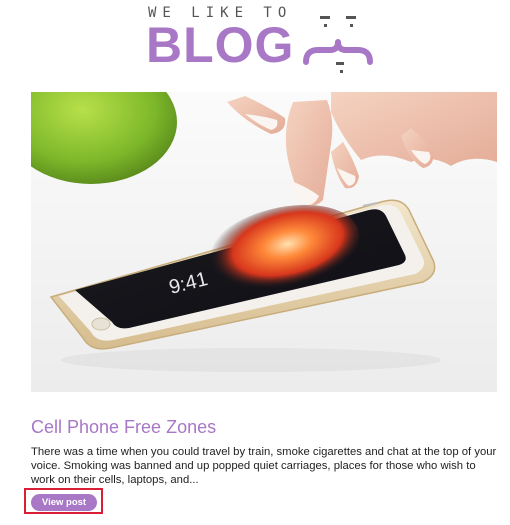 The width and height of the screenshot is (510, 525). I want to click on post-title: Cell Phone Free Zones, so click(123, 427).